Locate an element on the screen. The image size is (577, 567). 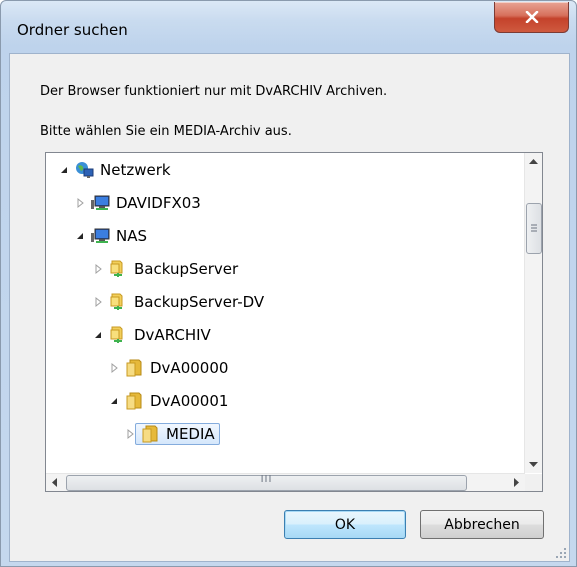
arrow-up-icon is located at coordinates (533, 161).